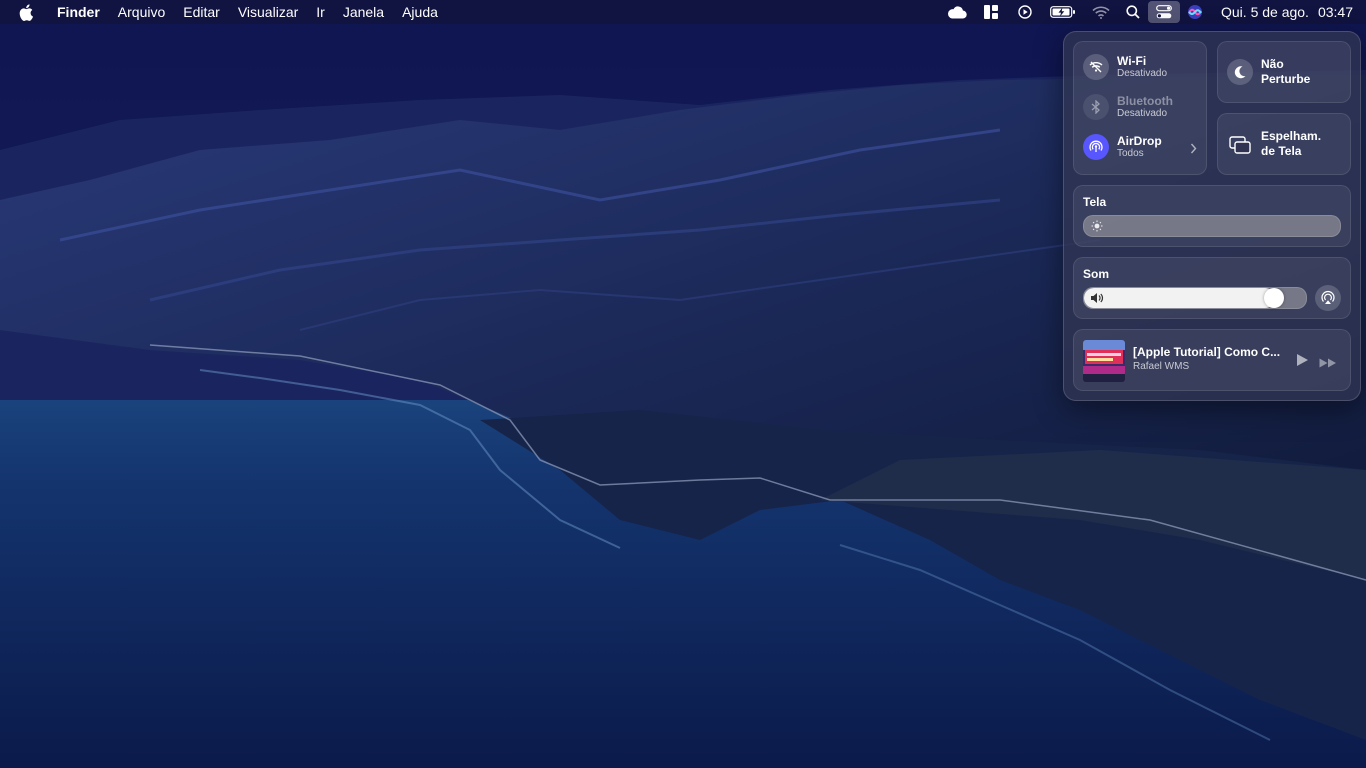  I want to click on control-center-icon, so click(1164, 12).